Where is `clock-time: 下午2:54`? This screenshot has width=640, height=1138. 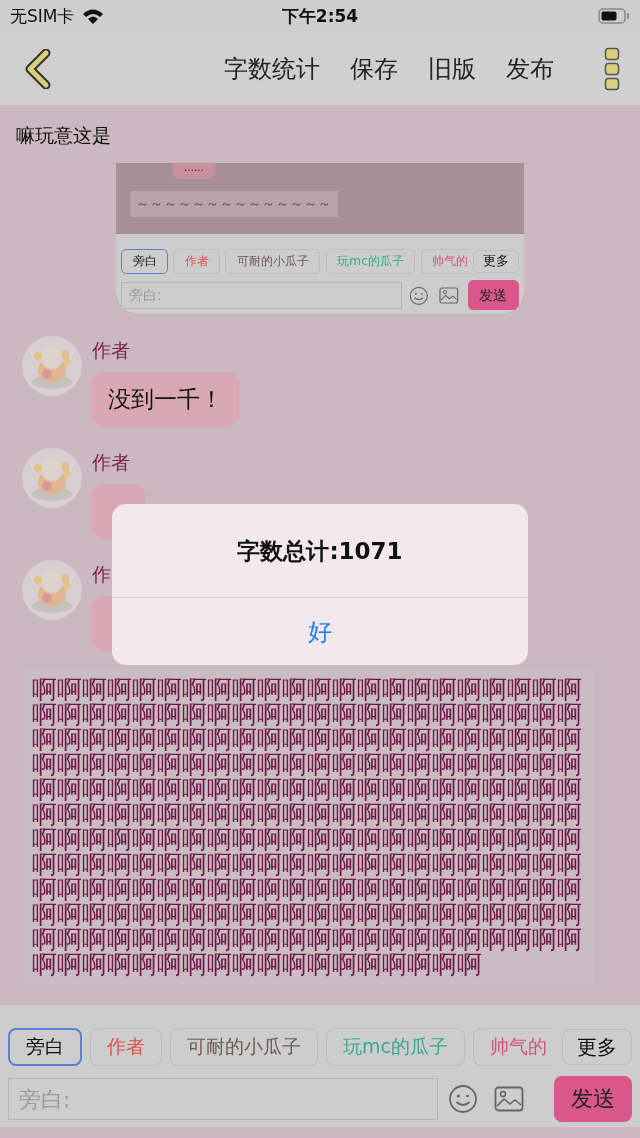
clock-time: 下午2:54 is located at coordinates (320, 16).